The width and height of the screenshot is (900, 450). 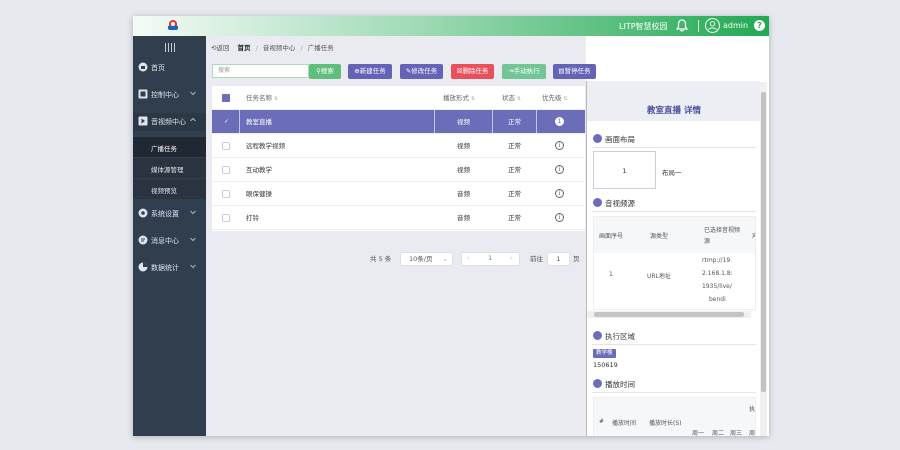 I want to click on sidebar-item-media-center: 音视频中心, so click(x=169, y=122).